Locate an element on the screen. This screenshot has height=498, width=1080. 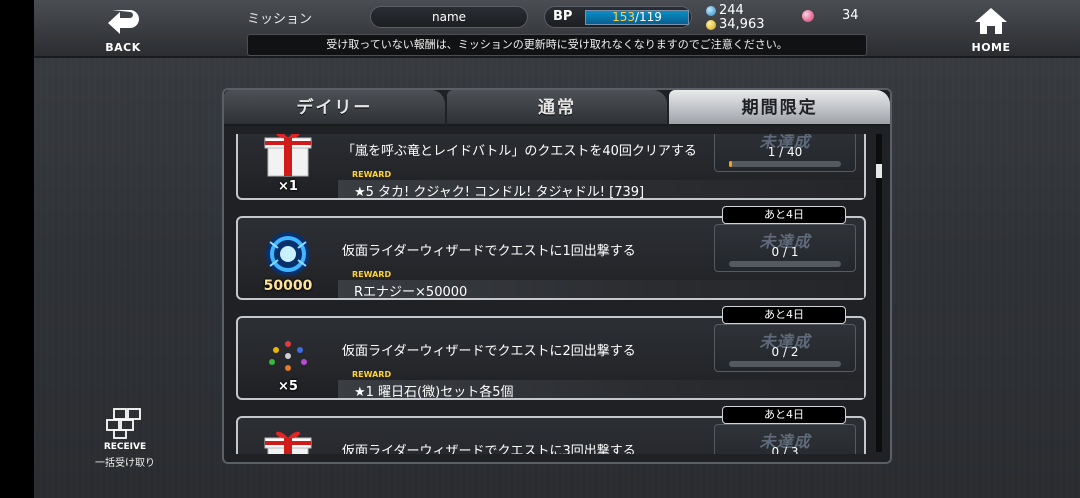
home-button: HOME is located at coordinates (991, 30).